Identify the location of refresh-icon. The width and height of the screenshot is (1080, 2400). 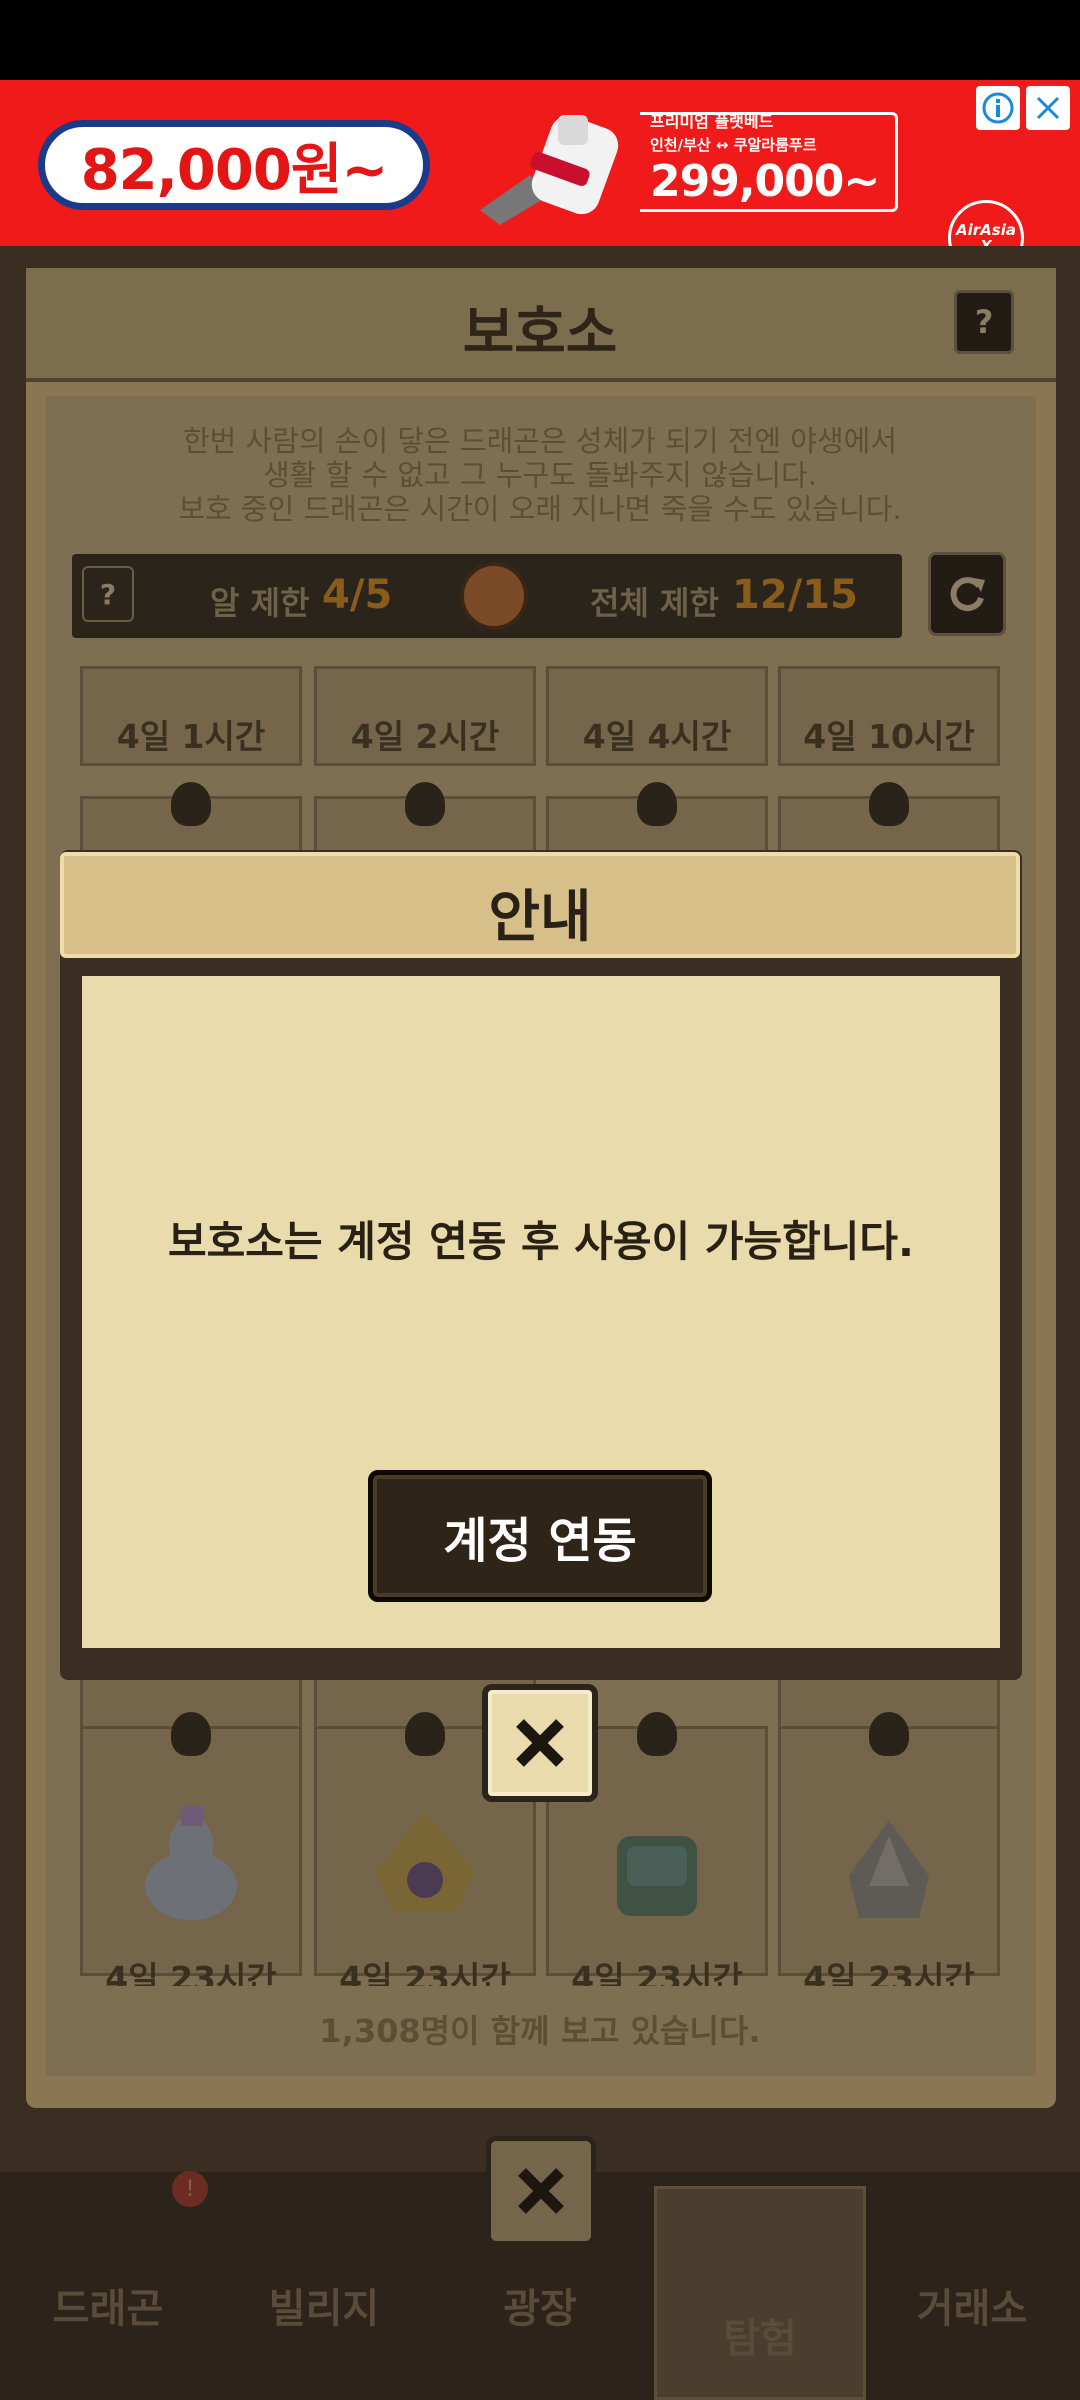
(967, 594).